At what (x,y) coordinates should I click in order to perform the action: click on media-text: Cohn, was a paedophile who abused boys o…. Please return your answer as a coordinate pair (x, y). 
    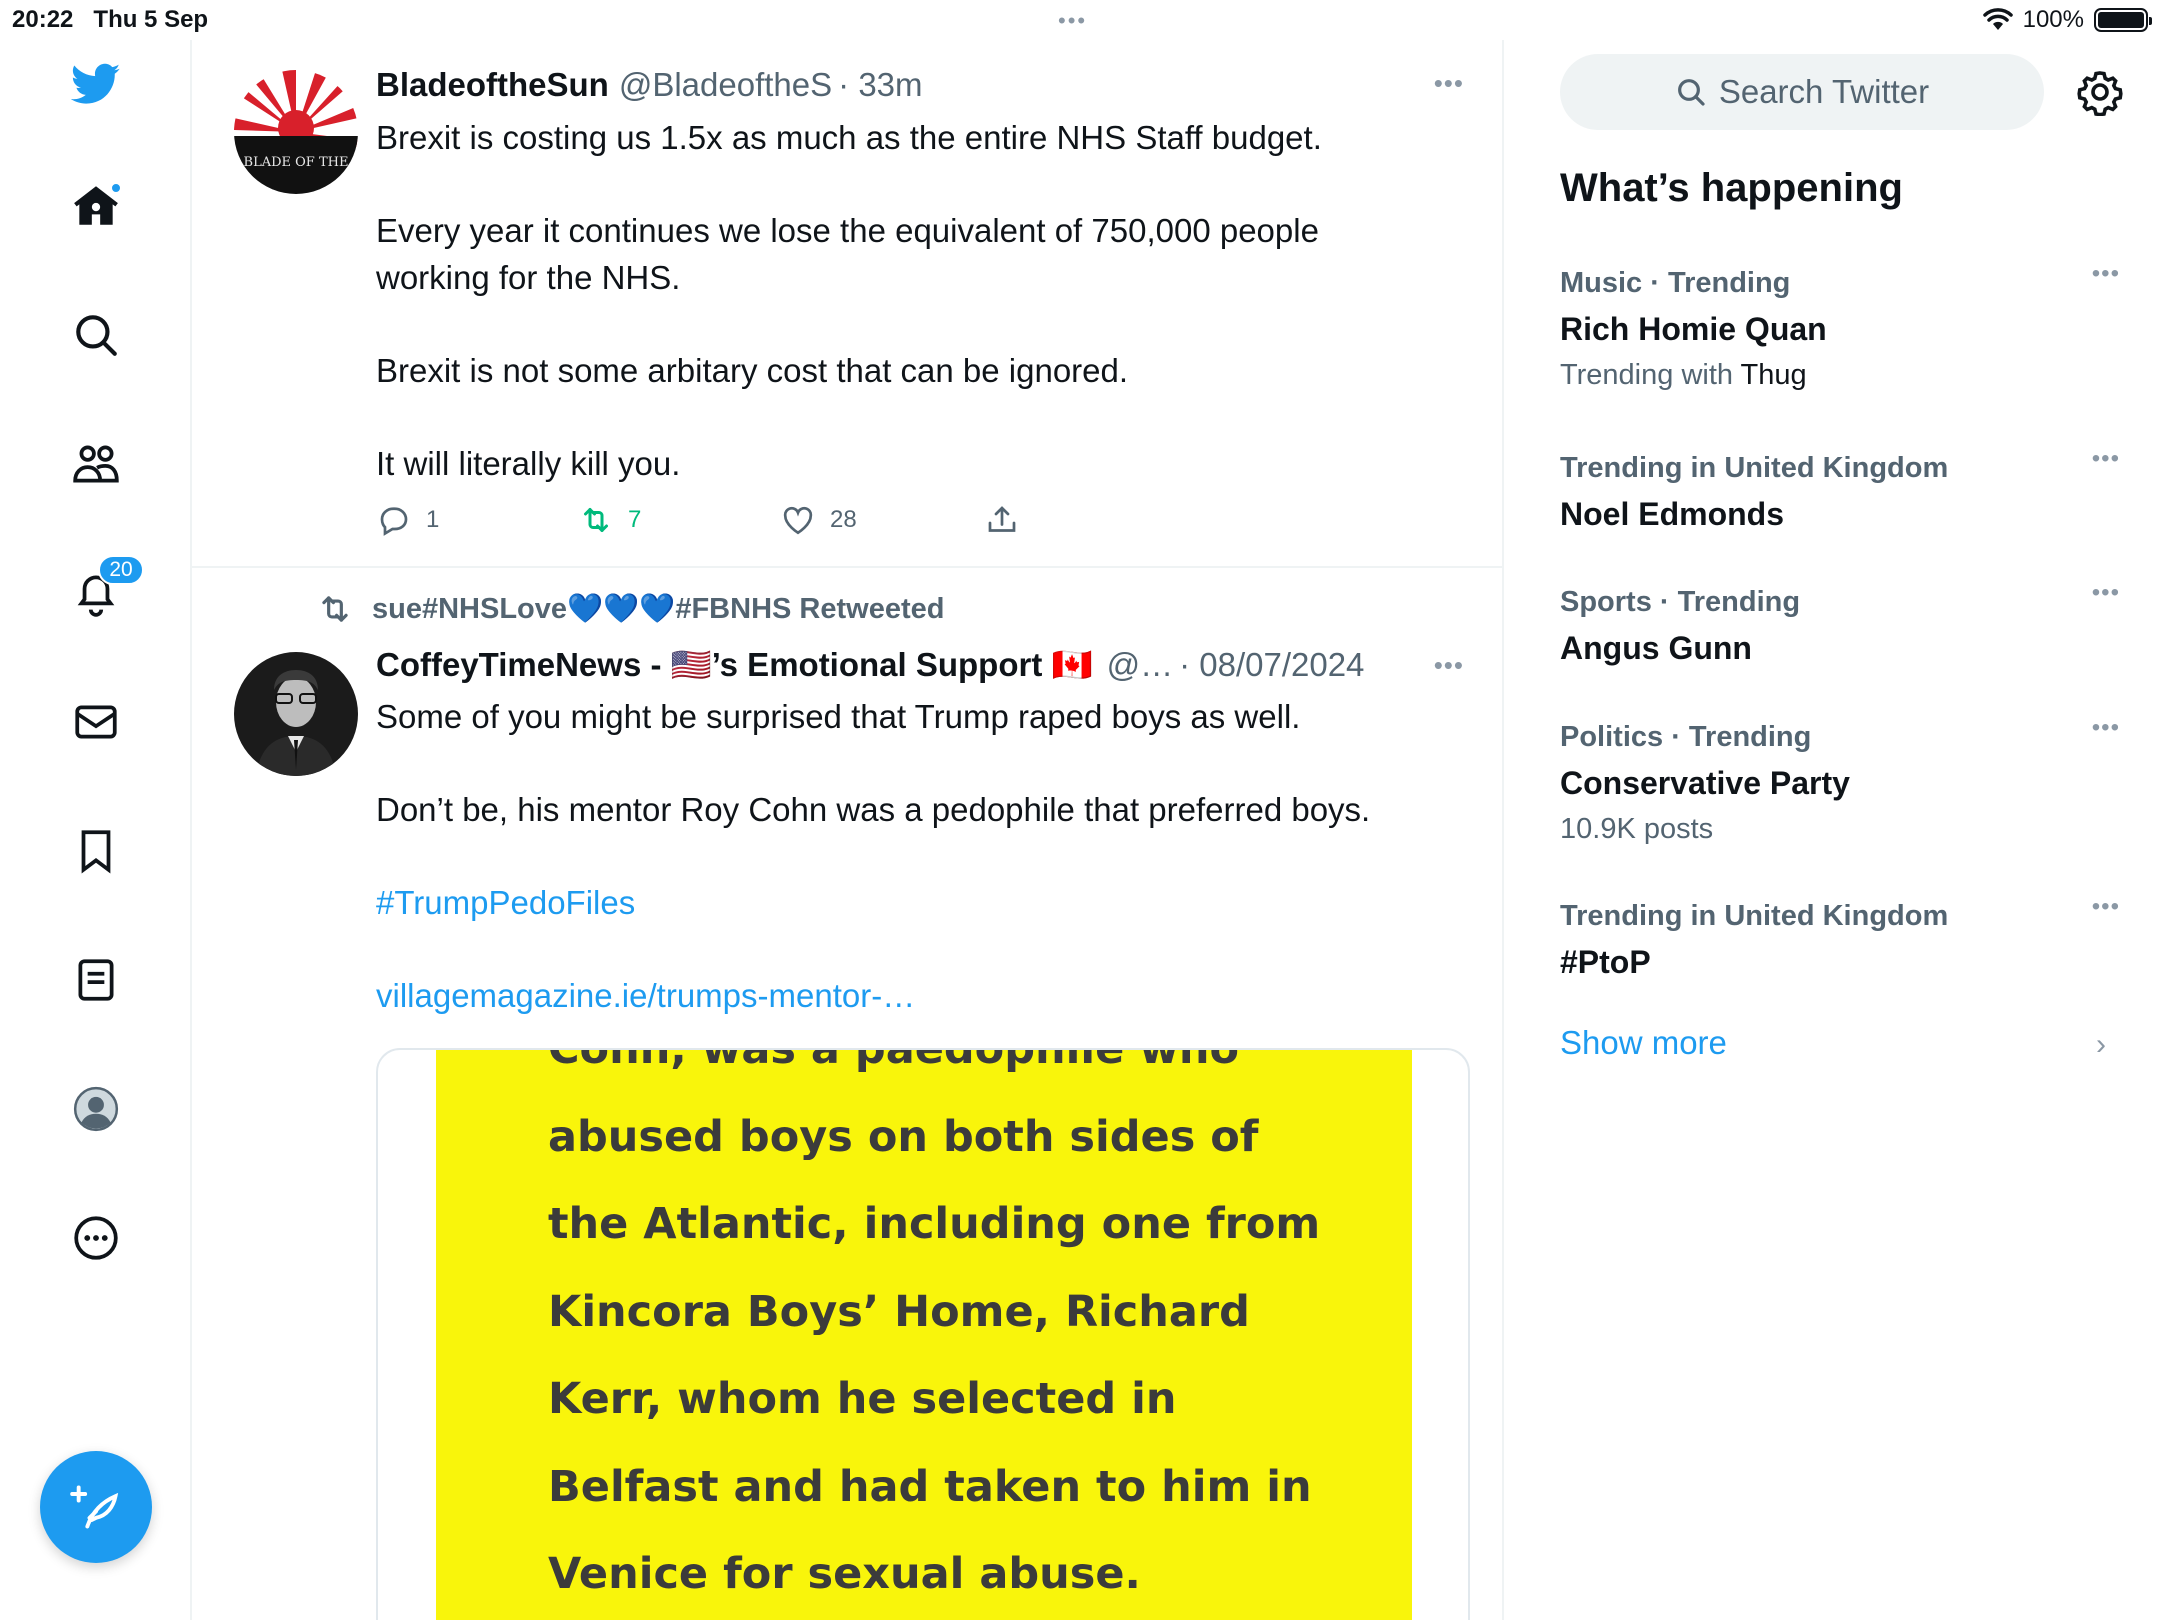
    Looking at the image, I should click on (948, 1333).